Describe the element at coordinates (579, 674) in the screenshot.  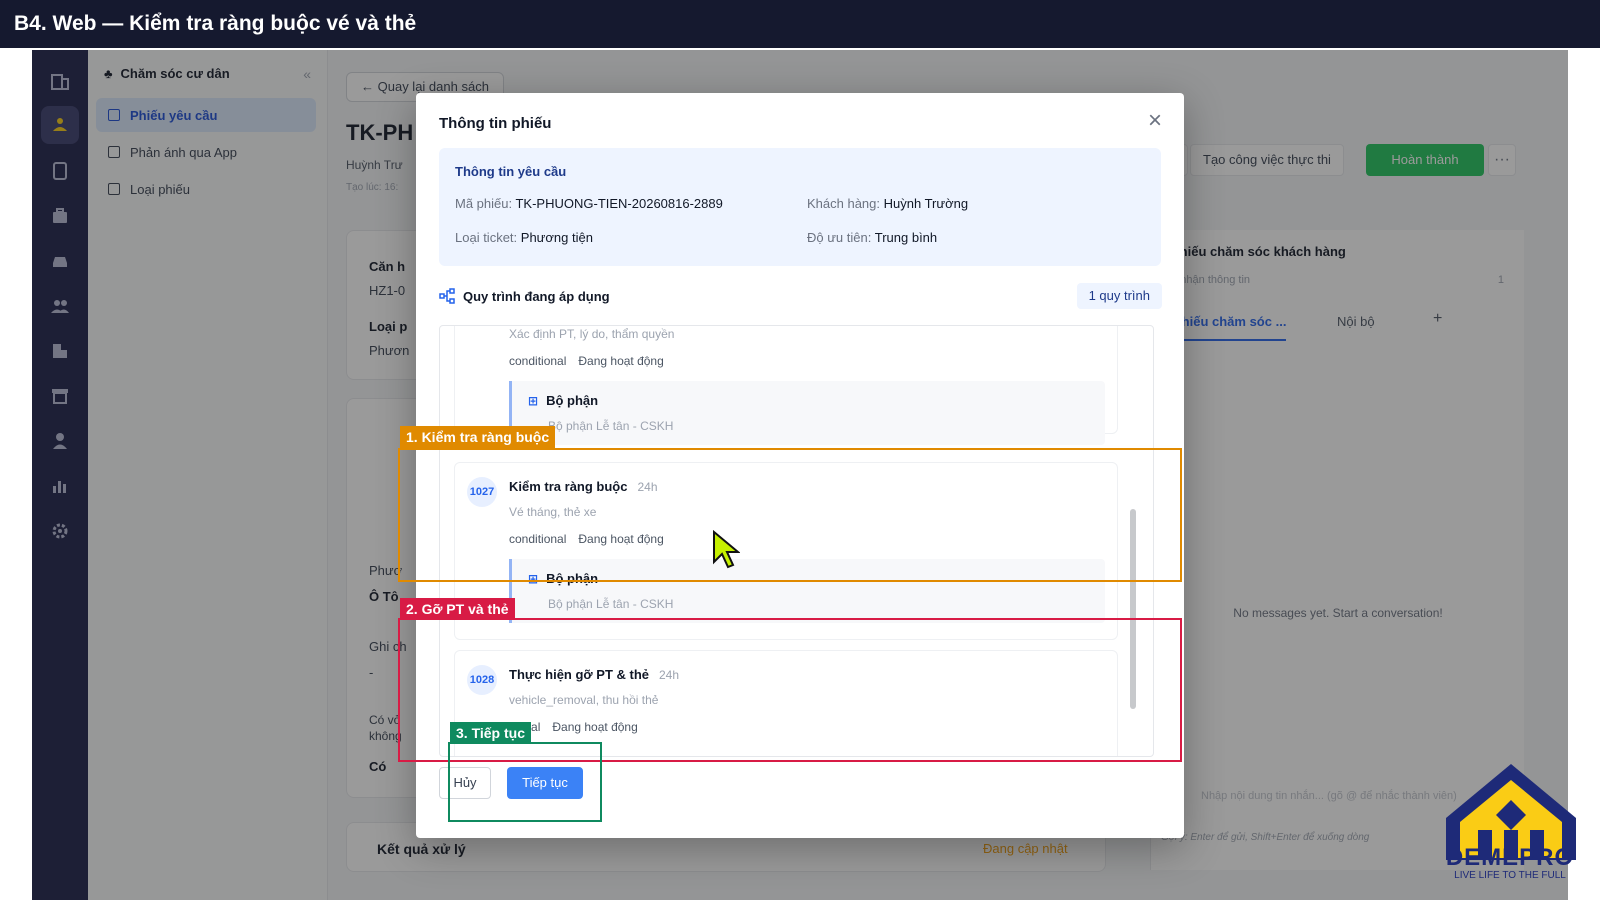
I see `step-title-text: Thực hiện gỡ PT & thẻ` at that location.